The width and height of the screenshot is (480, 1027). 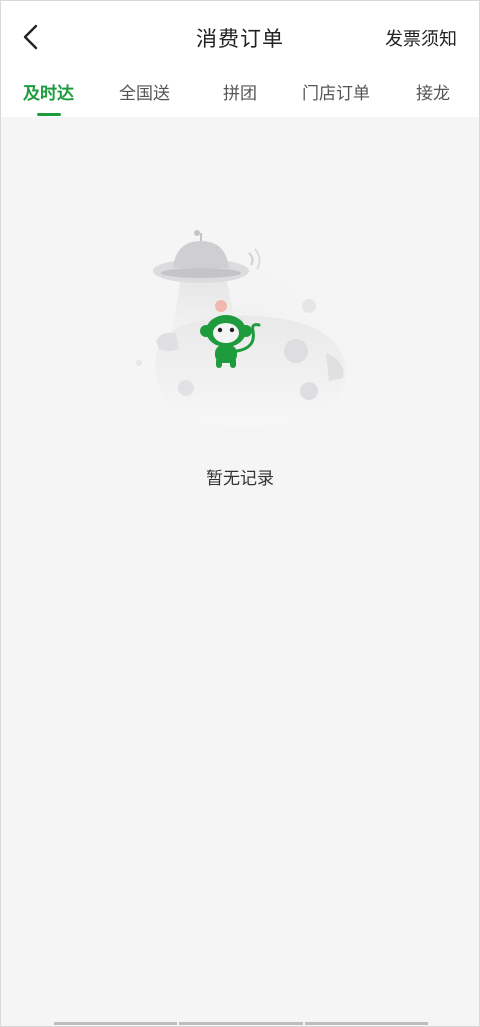 I want to click on tab-pintuan: 拼团, so click(x=240, y=91).